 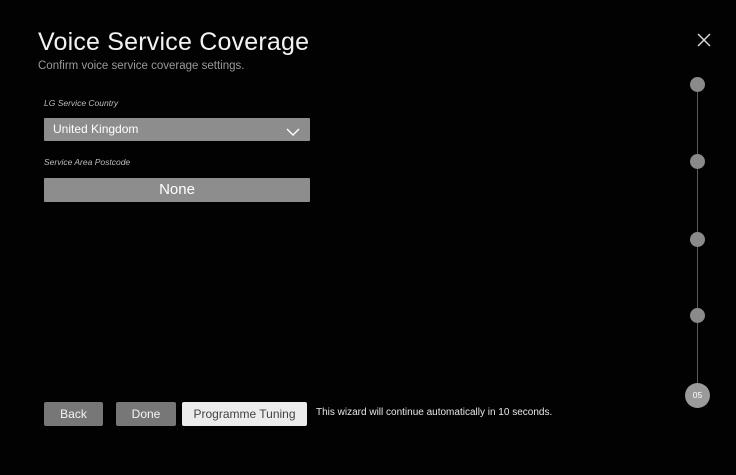 What do you see at coordinates (81, 103) in the screenshot?
I see `country-label: LG Service Country` at bounding box center [81, 103].